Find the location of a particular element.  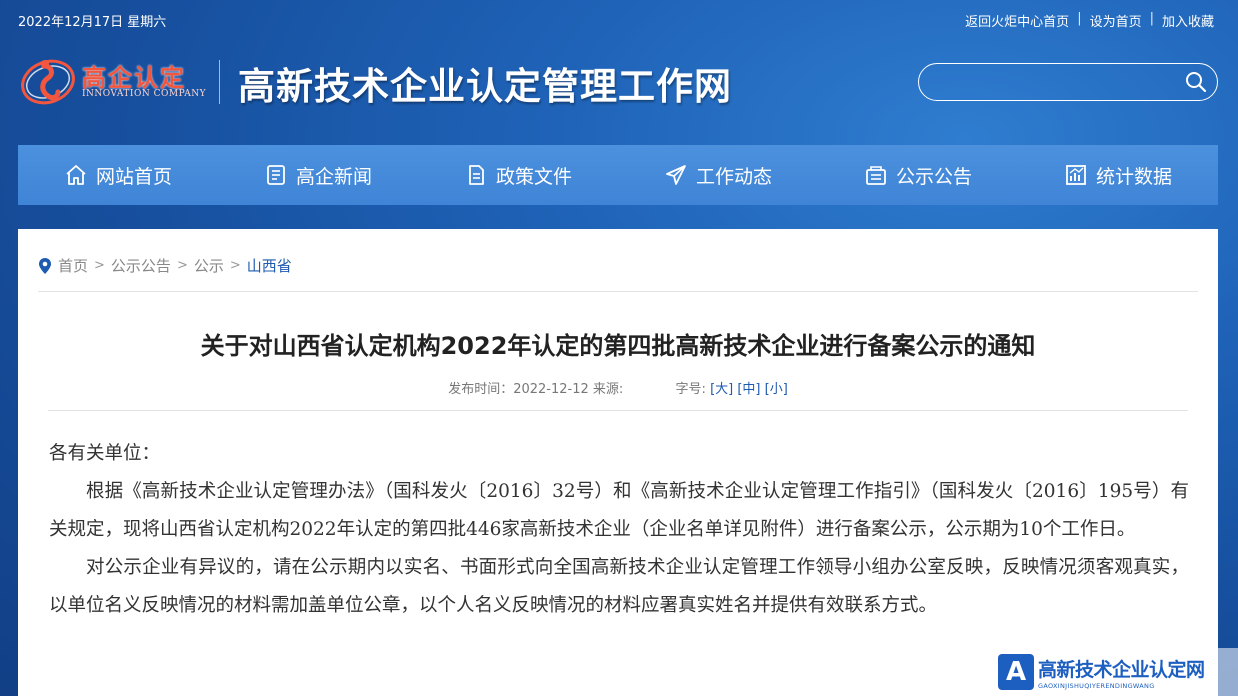

nav-announcements-label: 公示公告 is located at coordinates (933, 176).